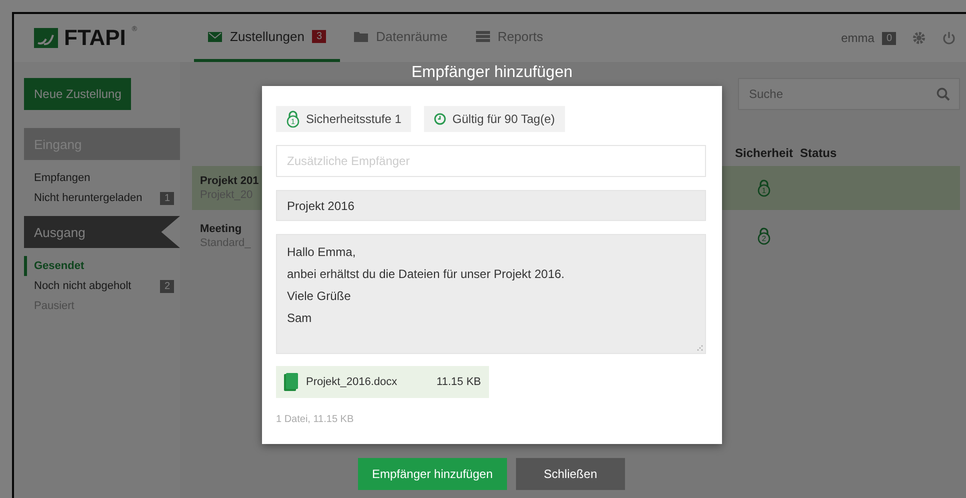 The width and height of the screenshot is (966, 498). Describe the element at coordinates (88, 198) in the screenshot. I see `item-label: Nicht heruntergeladen` at that location.